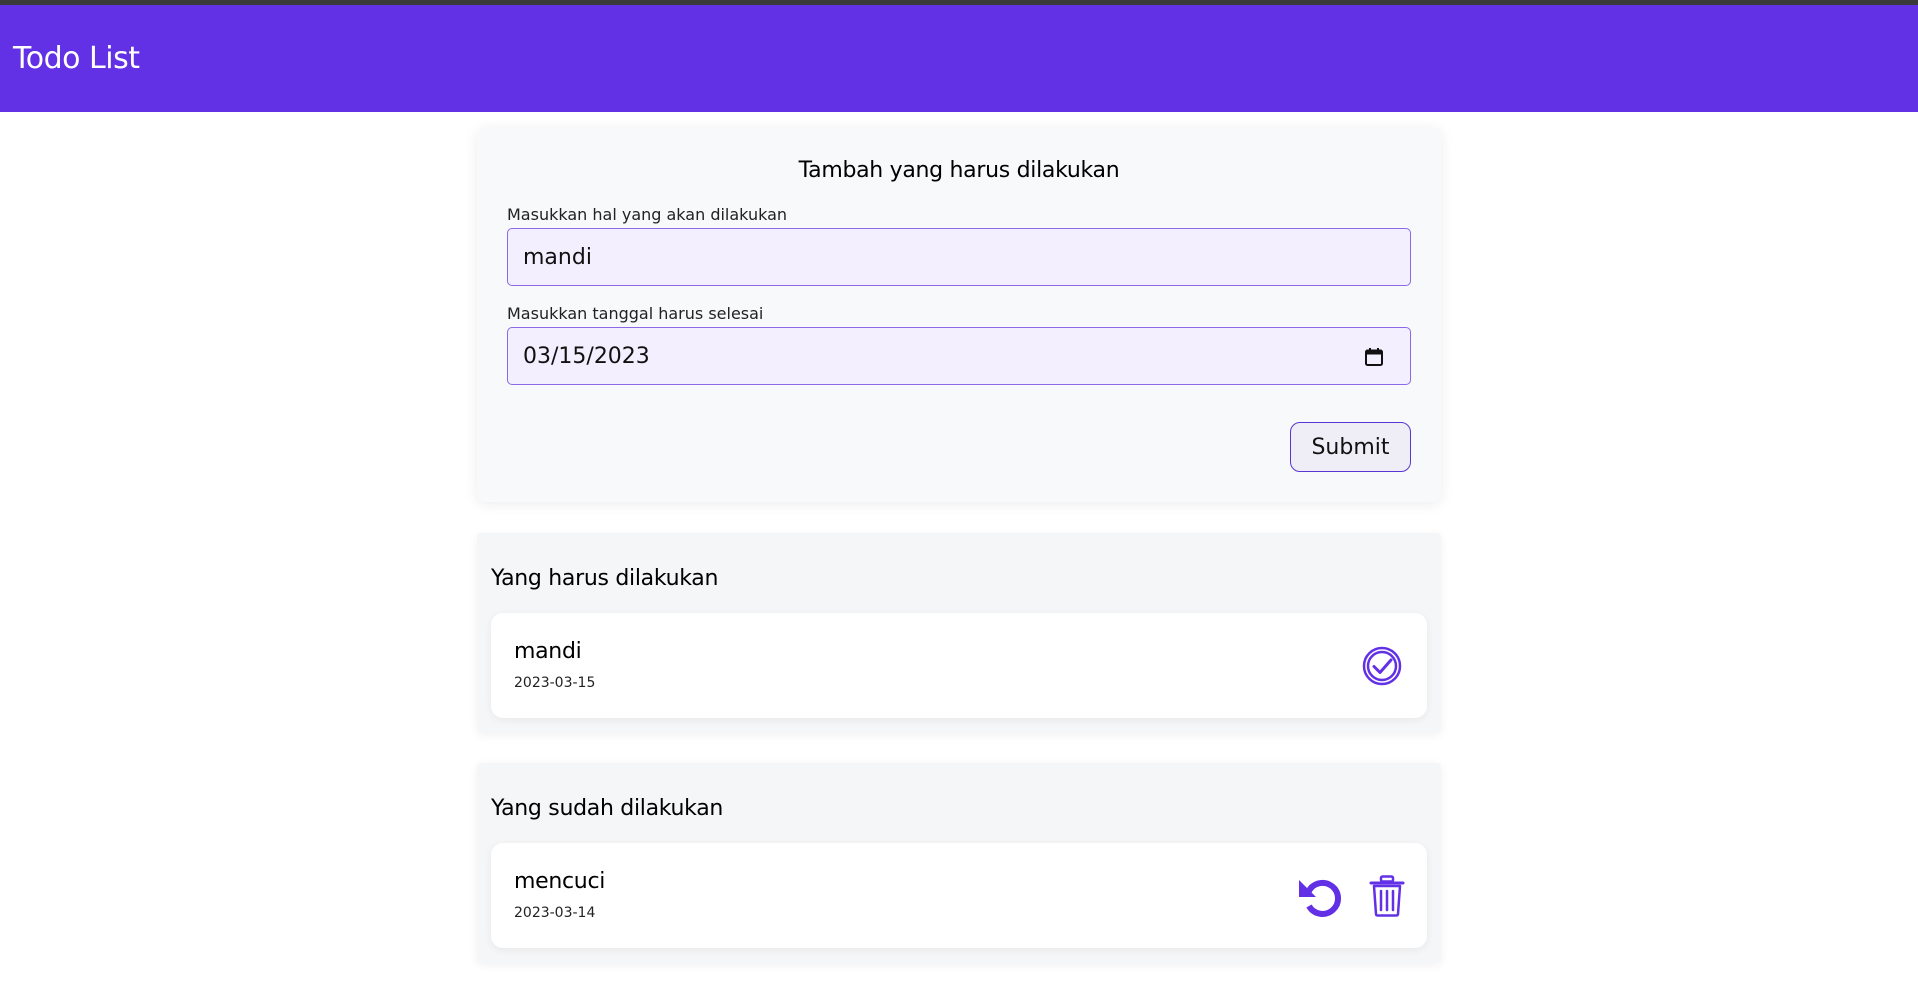  Describe the element at coordinates (959, 58) in the screenshot. I see `app-header: Todo List` at that location.